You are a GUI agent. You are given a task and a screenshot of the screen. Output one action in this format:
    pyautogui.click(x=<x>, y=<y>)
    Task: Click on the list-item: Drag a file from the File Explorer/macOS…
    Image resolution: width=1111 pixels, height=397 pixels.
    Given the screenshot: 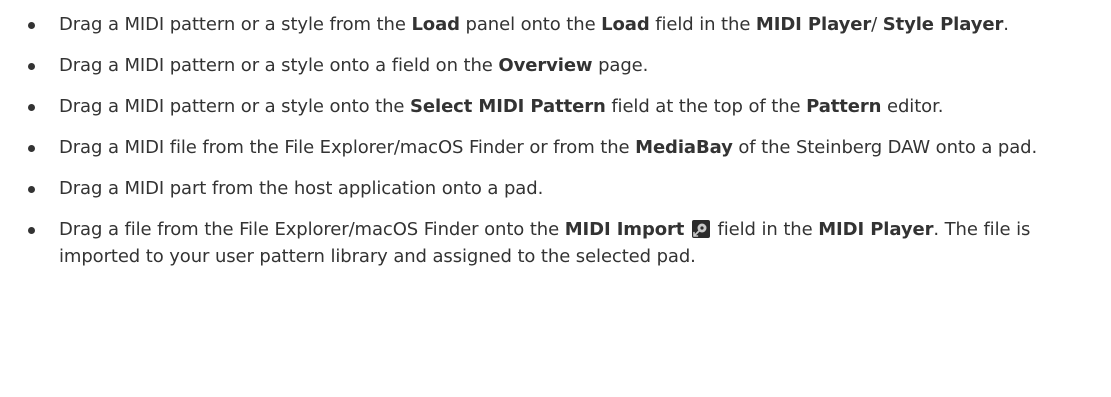 What is the action you would take?
    pyautogui.click(x=555, y=243)
    